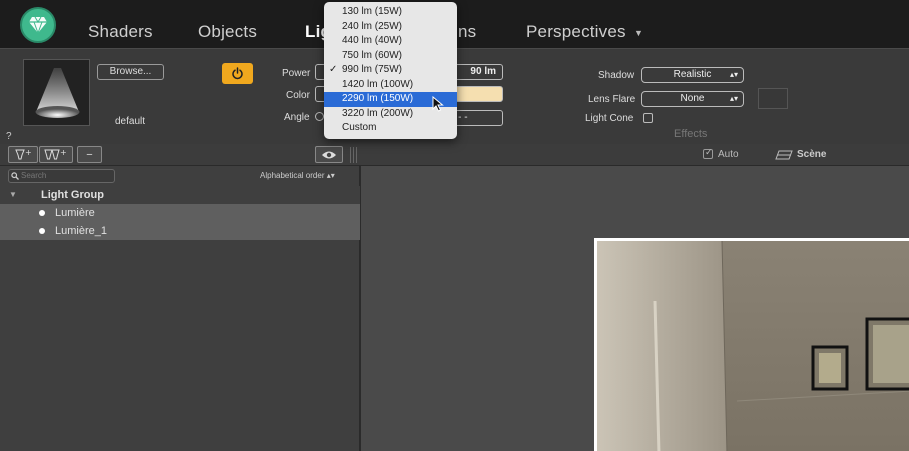 The image size is (909, 451). Describe the element at coordinates (811, 154) in the screenshot. I see `scene-button: Scène` at that location.